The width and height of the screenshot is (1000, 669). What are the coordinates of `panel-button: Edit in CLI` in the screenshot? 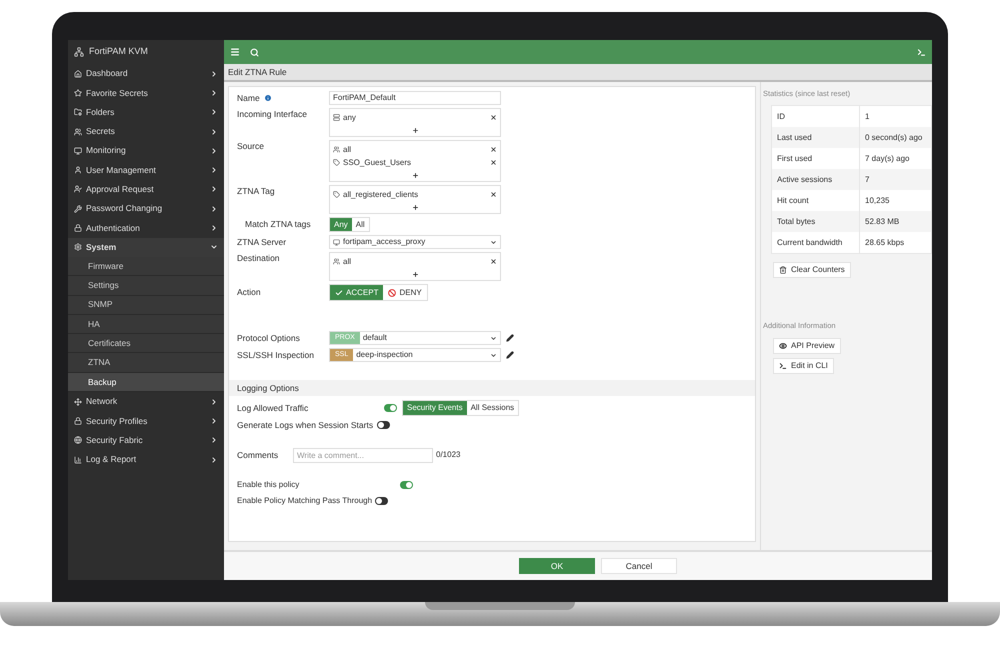 It's located at (803, 366).